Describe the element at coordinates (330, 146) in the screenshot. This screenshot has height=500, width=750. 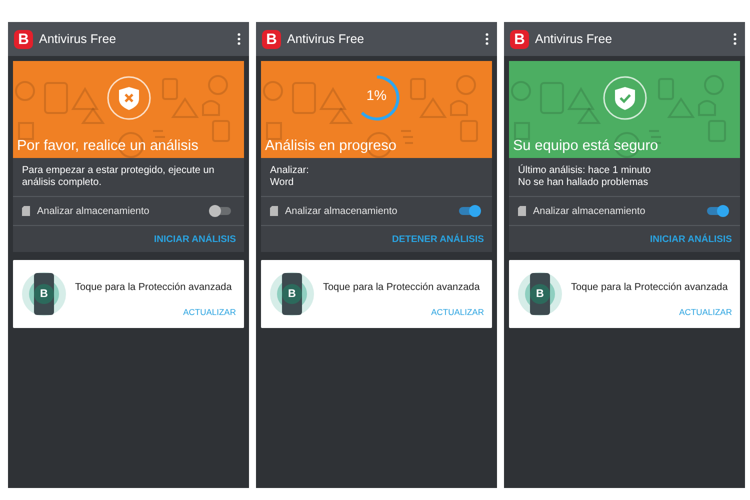
I see `status-headline: Análisis en progreso` at that location.